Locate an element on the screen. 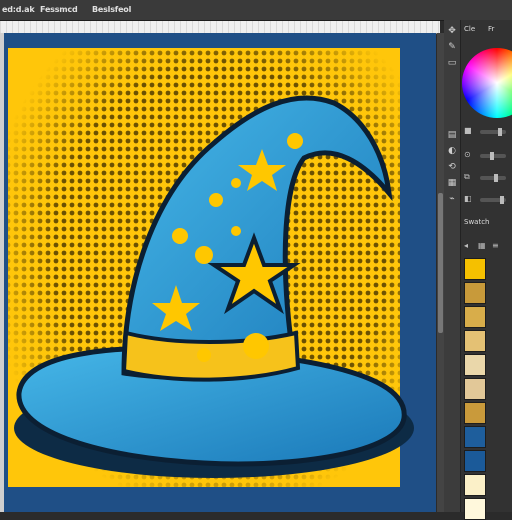  swatch-blue is located at coordinates (475, 437).